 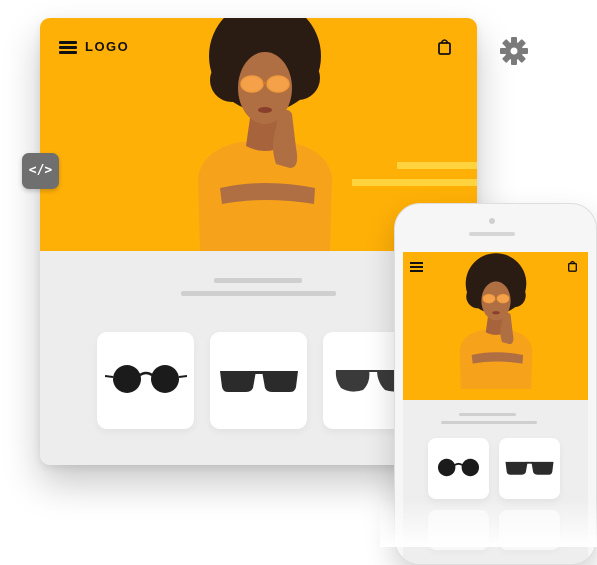 I want to click on phone-hero-banner, so click(x=495, y=326).